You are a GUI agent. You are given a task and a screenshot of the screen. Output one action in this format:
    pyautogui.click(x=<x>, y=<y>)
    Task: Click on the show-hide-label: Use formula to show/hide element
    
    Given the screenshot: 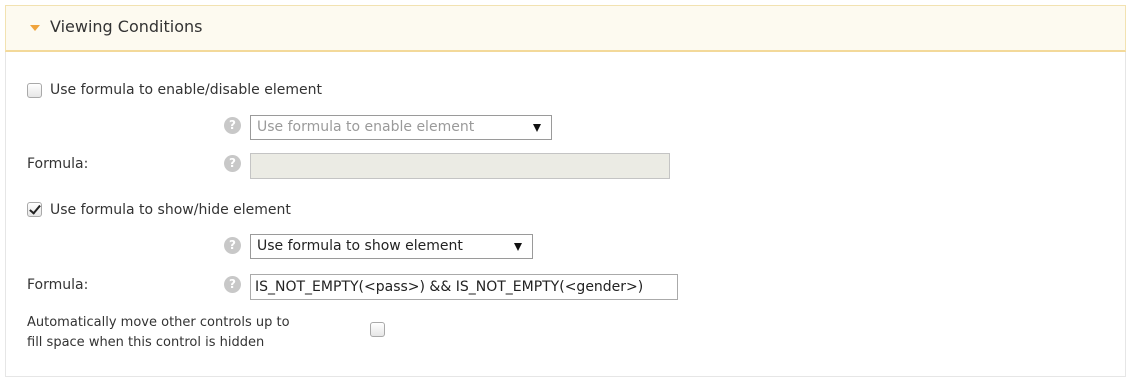 What is the action you would take?
    pyautogui.click(x=170, y=210)
    